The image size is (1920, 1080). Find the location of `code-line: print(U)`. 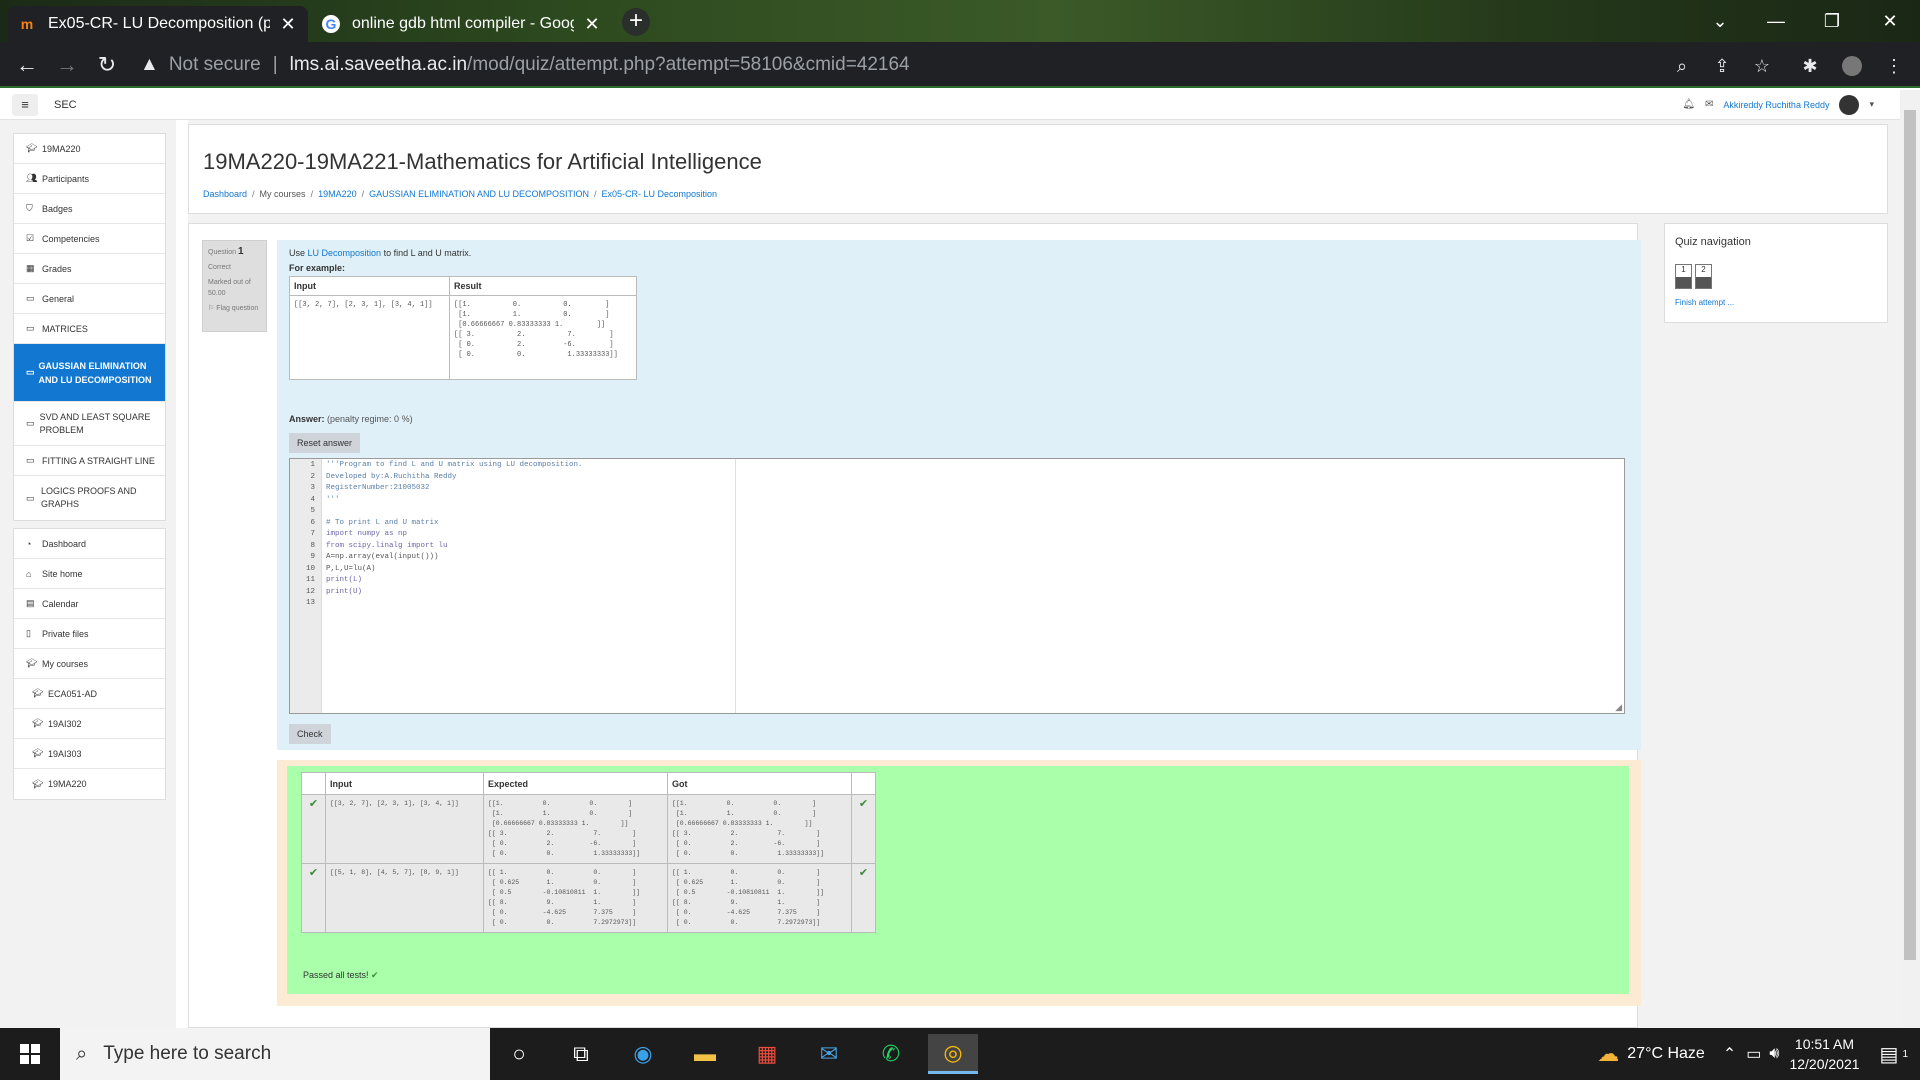

code-line: print(U) is located at coordinates (344, 591).